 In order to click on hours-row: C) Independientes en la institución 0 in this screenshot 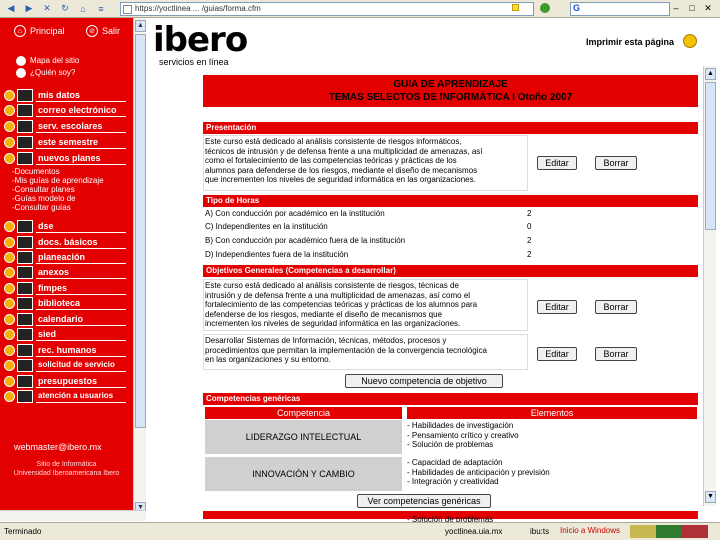, I will do `click(450, 227)`.